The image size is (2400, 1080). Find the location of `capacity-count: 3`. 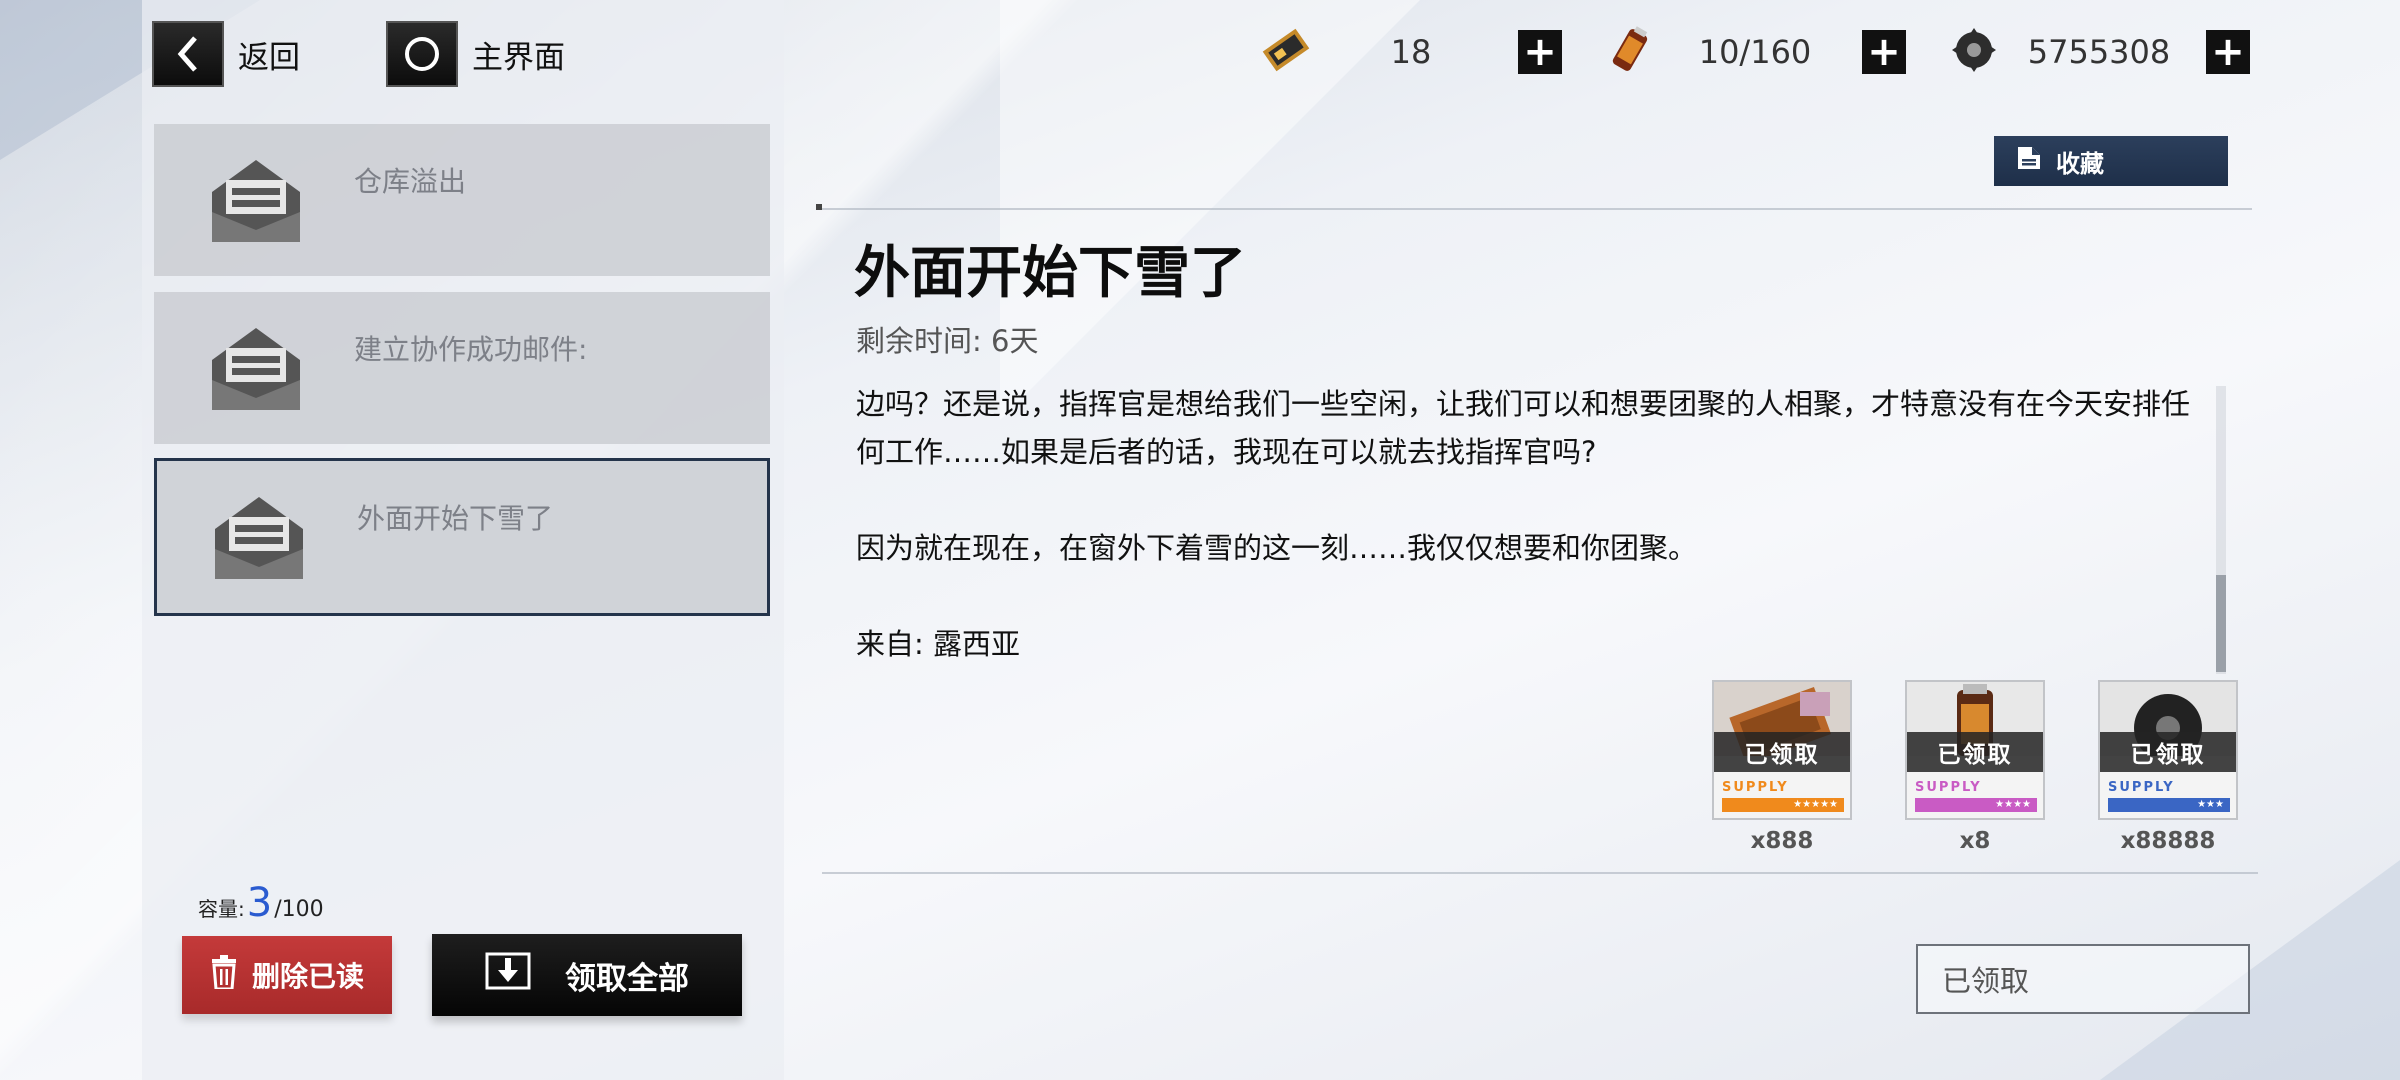

capacity-count: 3 is located at coordinates (259, 903).